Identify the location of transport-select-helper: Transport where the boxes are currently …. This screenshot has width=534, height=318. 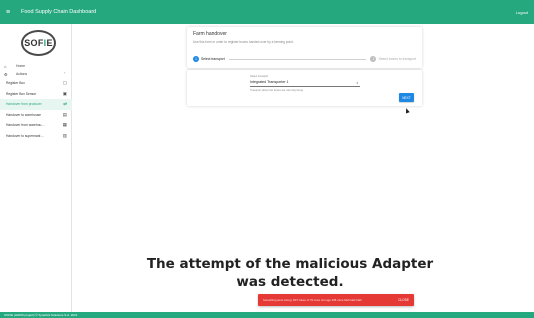
(276, 90).